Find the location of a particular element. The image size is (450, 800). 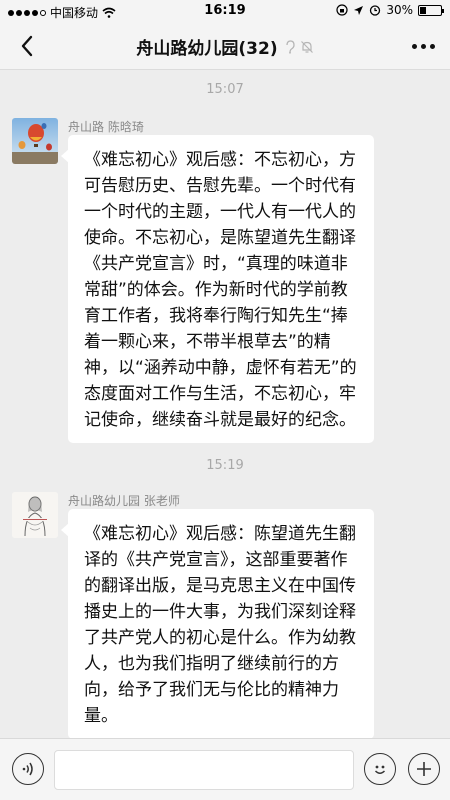

mute-bell-icon is located at coordinates (306, 46).